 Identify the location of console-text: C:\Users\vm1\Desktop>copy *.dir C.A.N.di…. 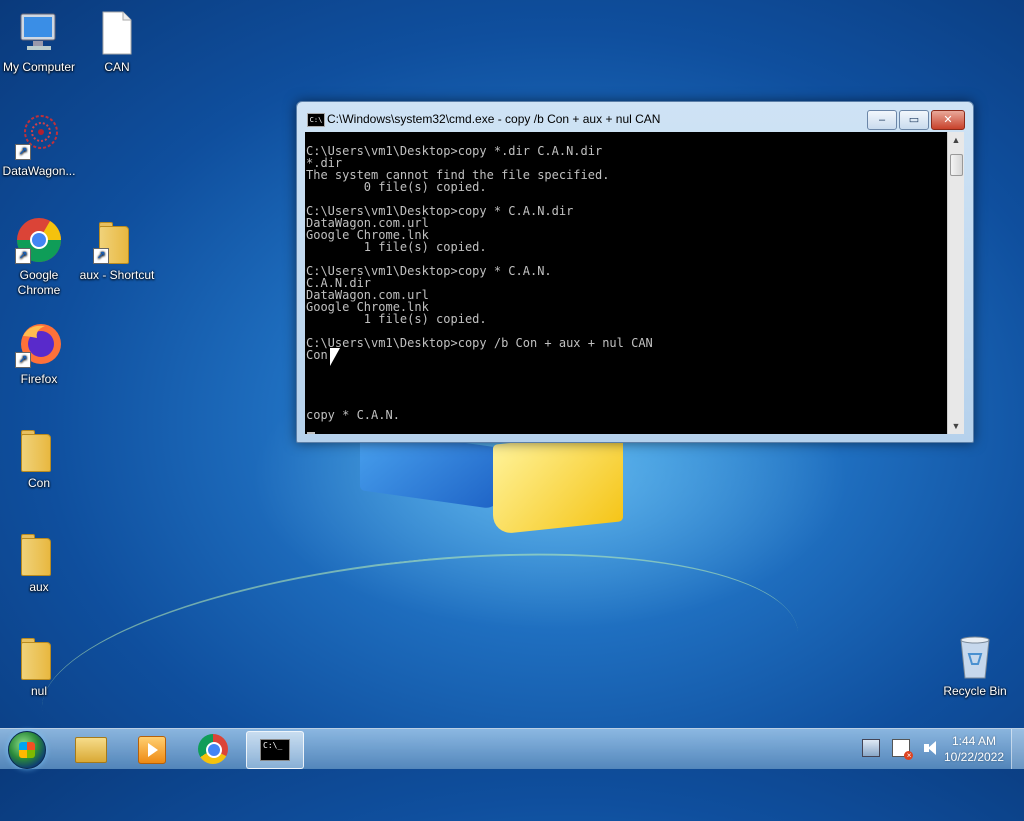
(479, 283).